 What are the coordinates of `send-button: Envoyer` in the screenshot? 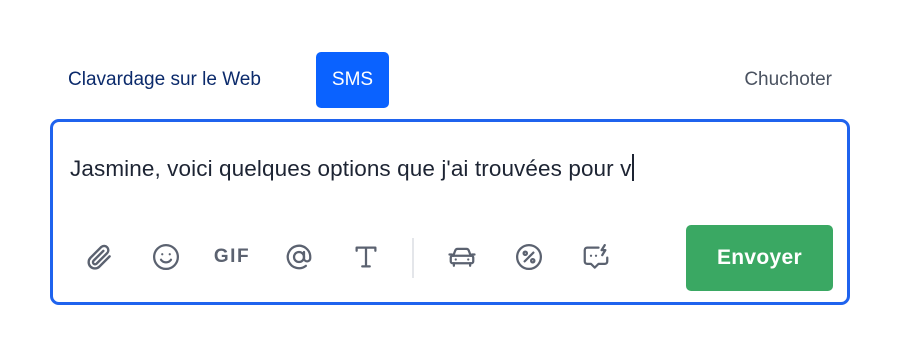 It's located at (759, 258).